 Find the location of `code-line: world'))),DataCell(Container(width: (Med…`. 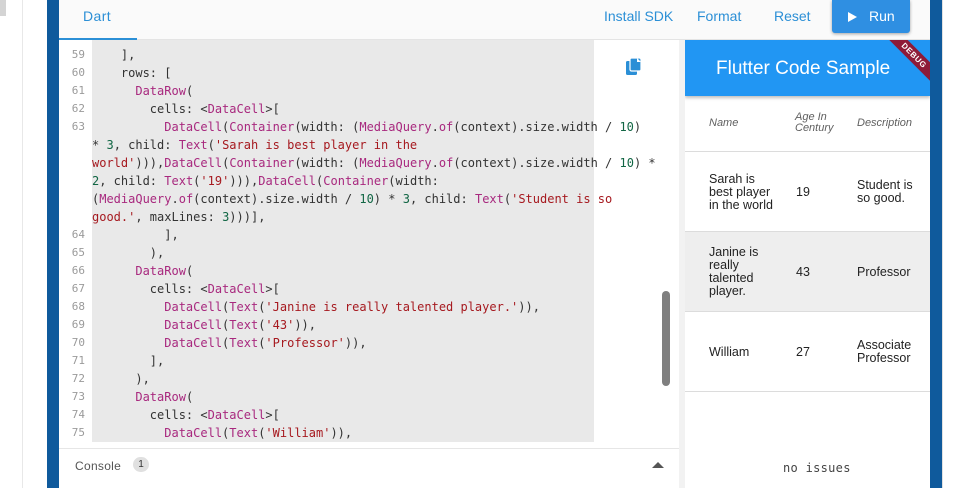

code-line: world'))),DataCell(Container(width: (Med… is located at coordinates (374, 163).